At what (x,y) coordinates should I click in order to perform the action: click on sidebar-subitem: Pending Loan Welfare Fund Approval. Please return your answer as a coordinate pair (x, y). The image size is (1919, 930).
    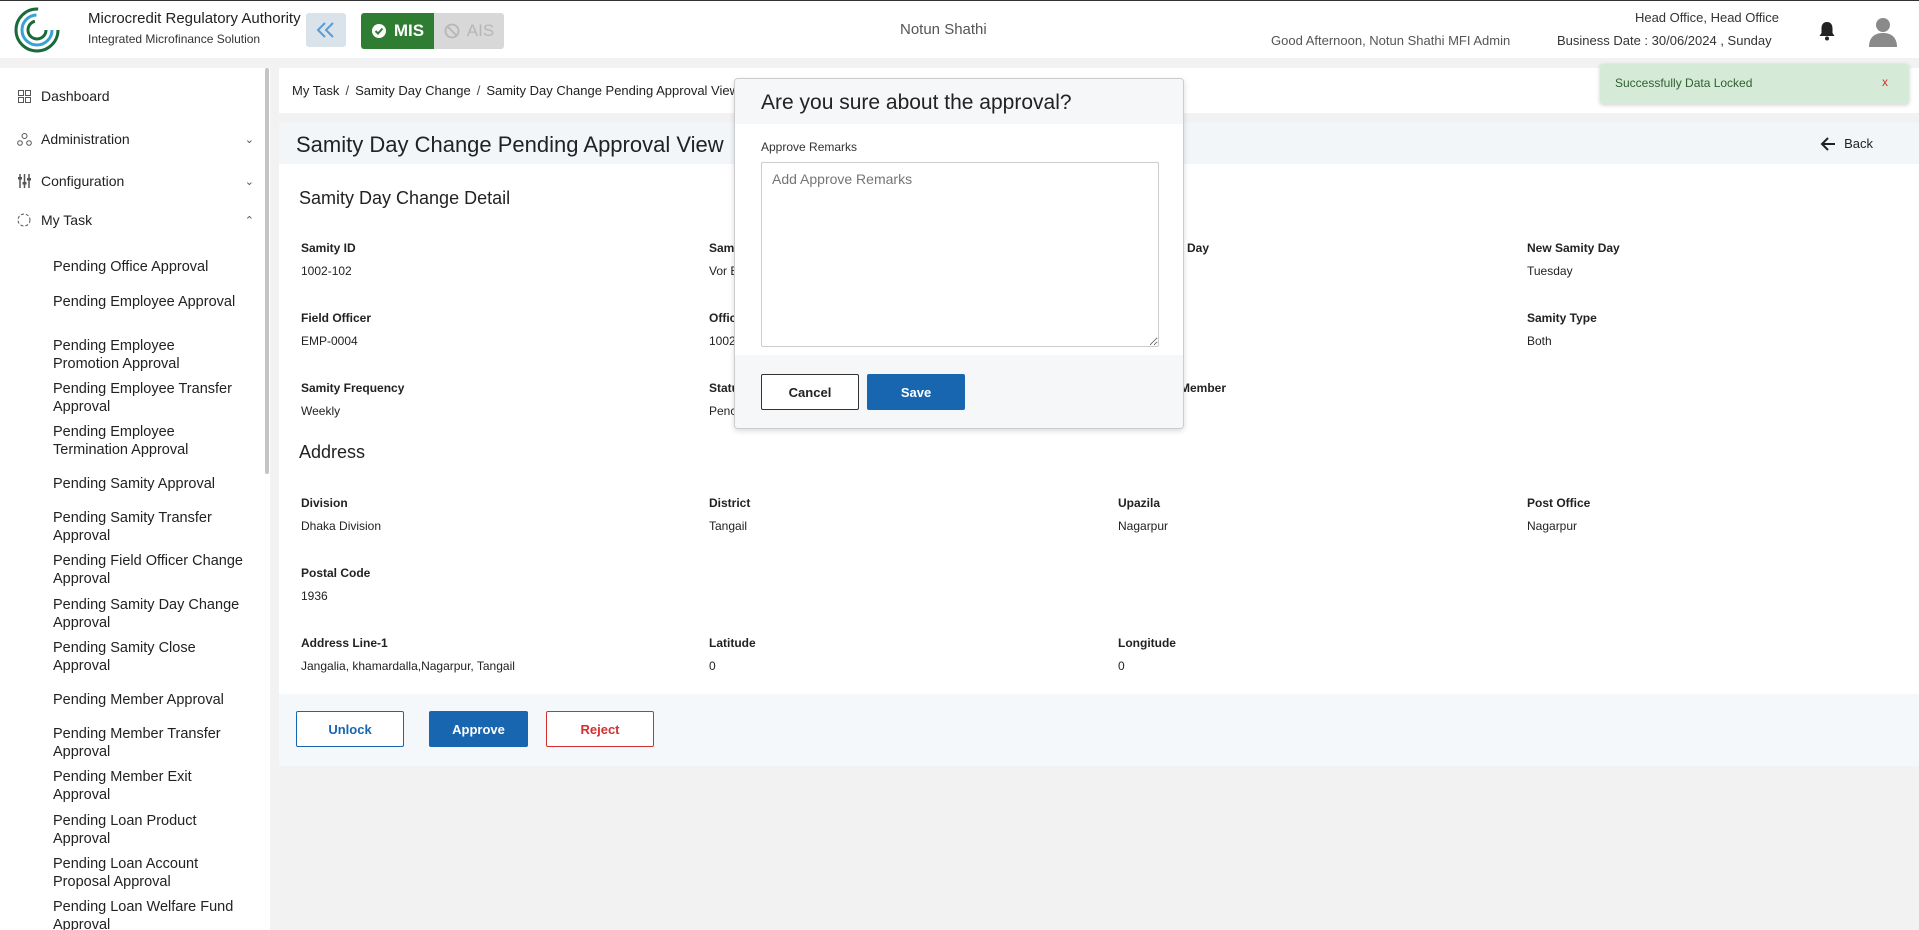
    Looking at the image, I should click on (148, 914).